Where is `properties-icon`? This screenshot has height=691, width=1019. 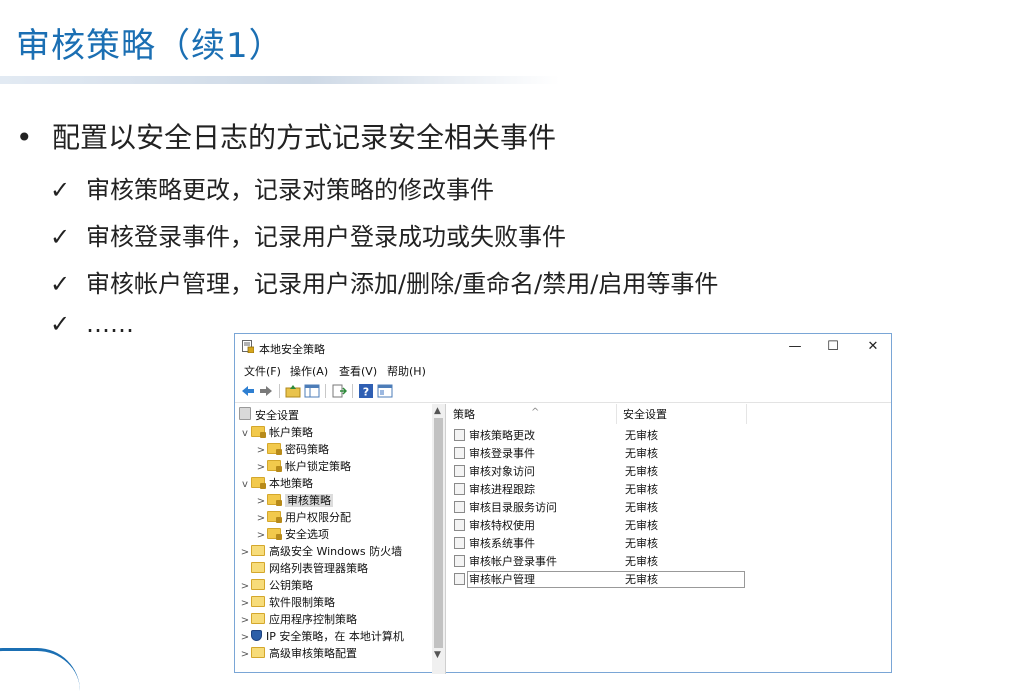
properties-icon is located at coordinates (385, 391).